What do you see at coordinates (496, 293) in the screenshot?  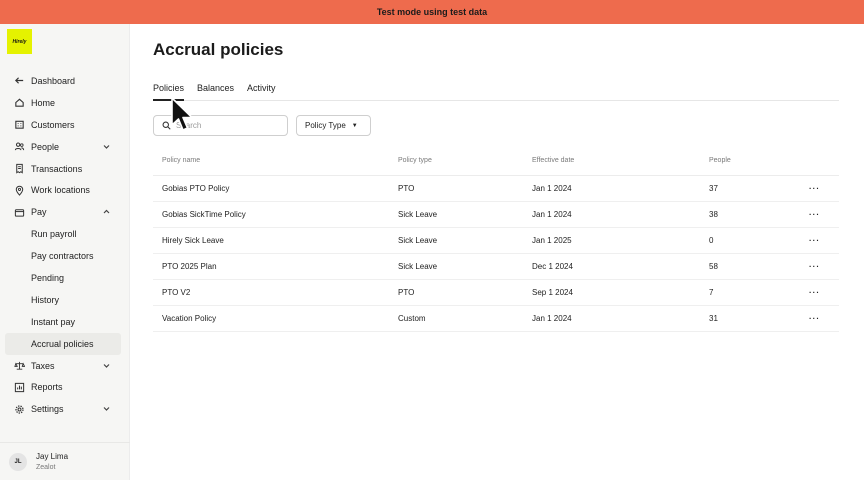 I see `table-row: PTO V2 PTO Sep 1 2024 7 ···` at bounding box center [496, 293].